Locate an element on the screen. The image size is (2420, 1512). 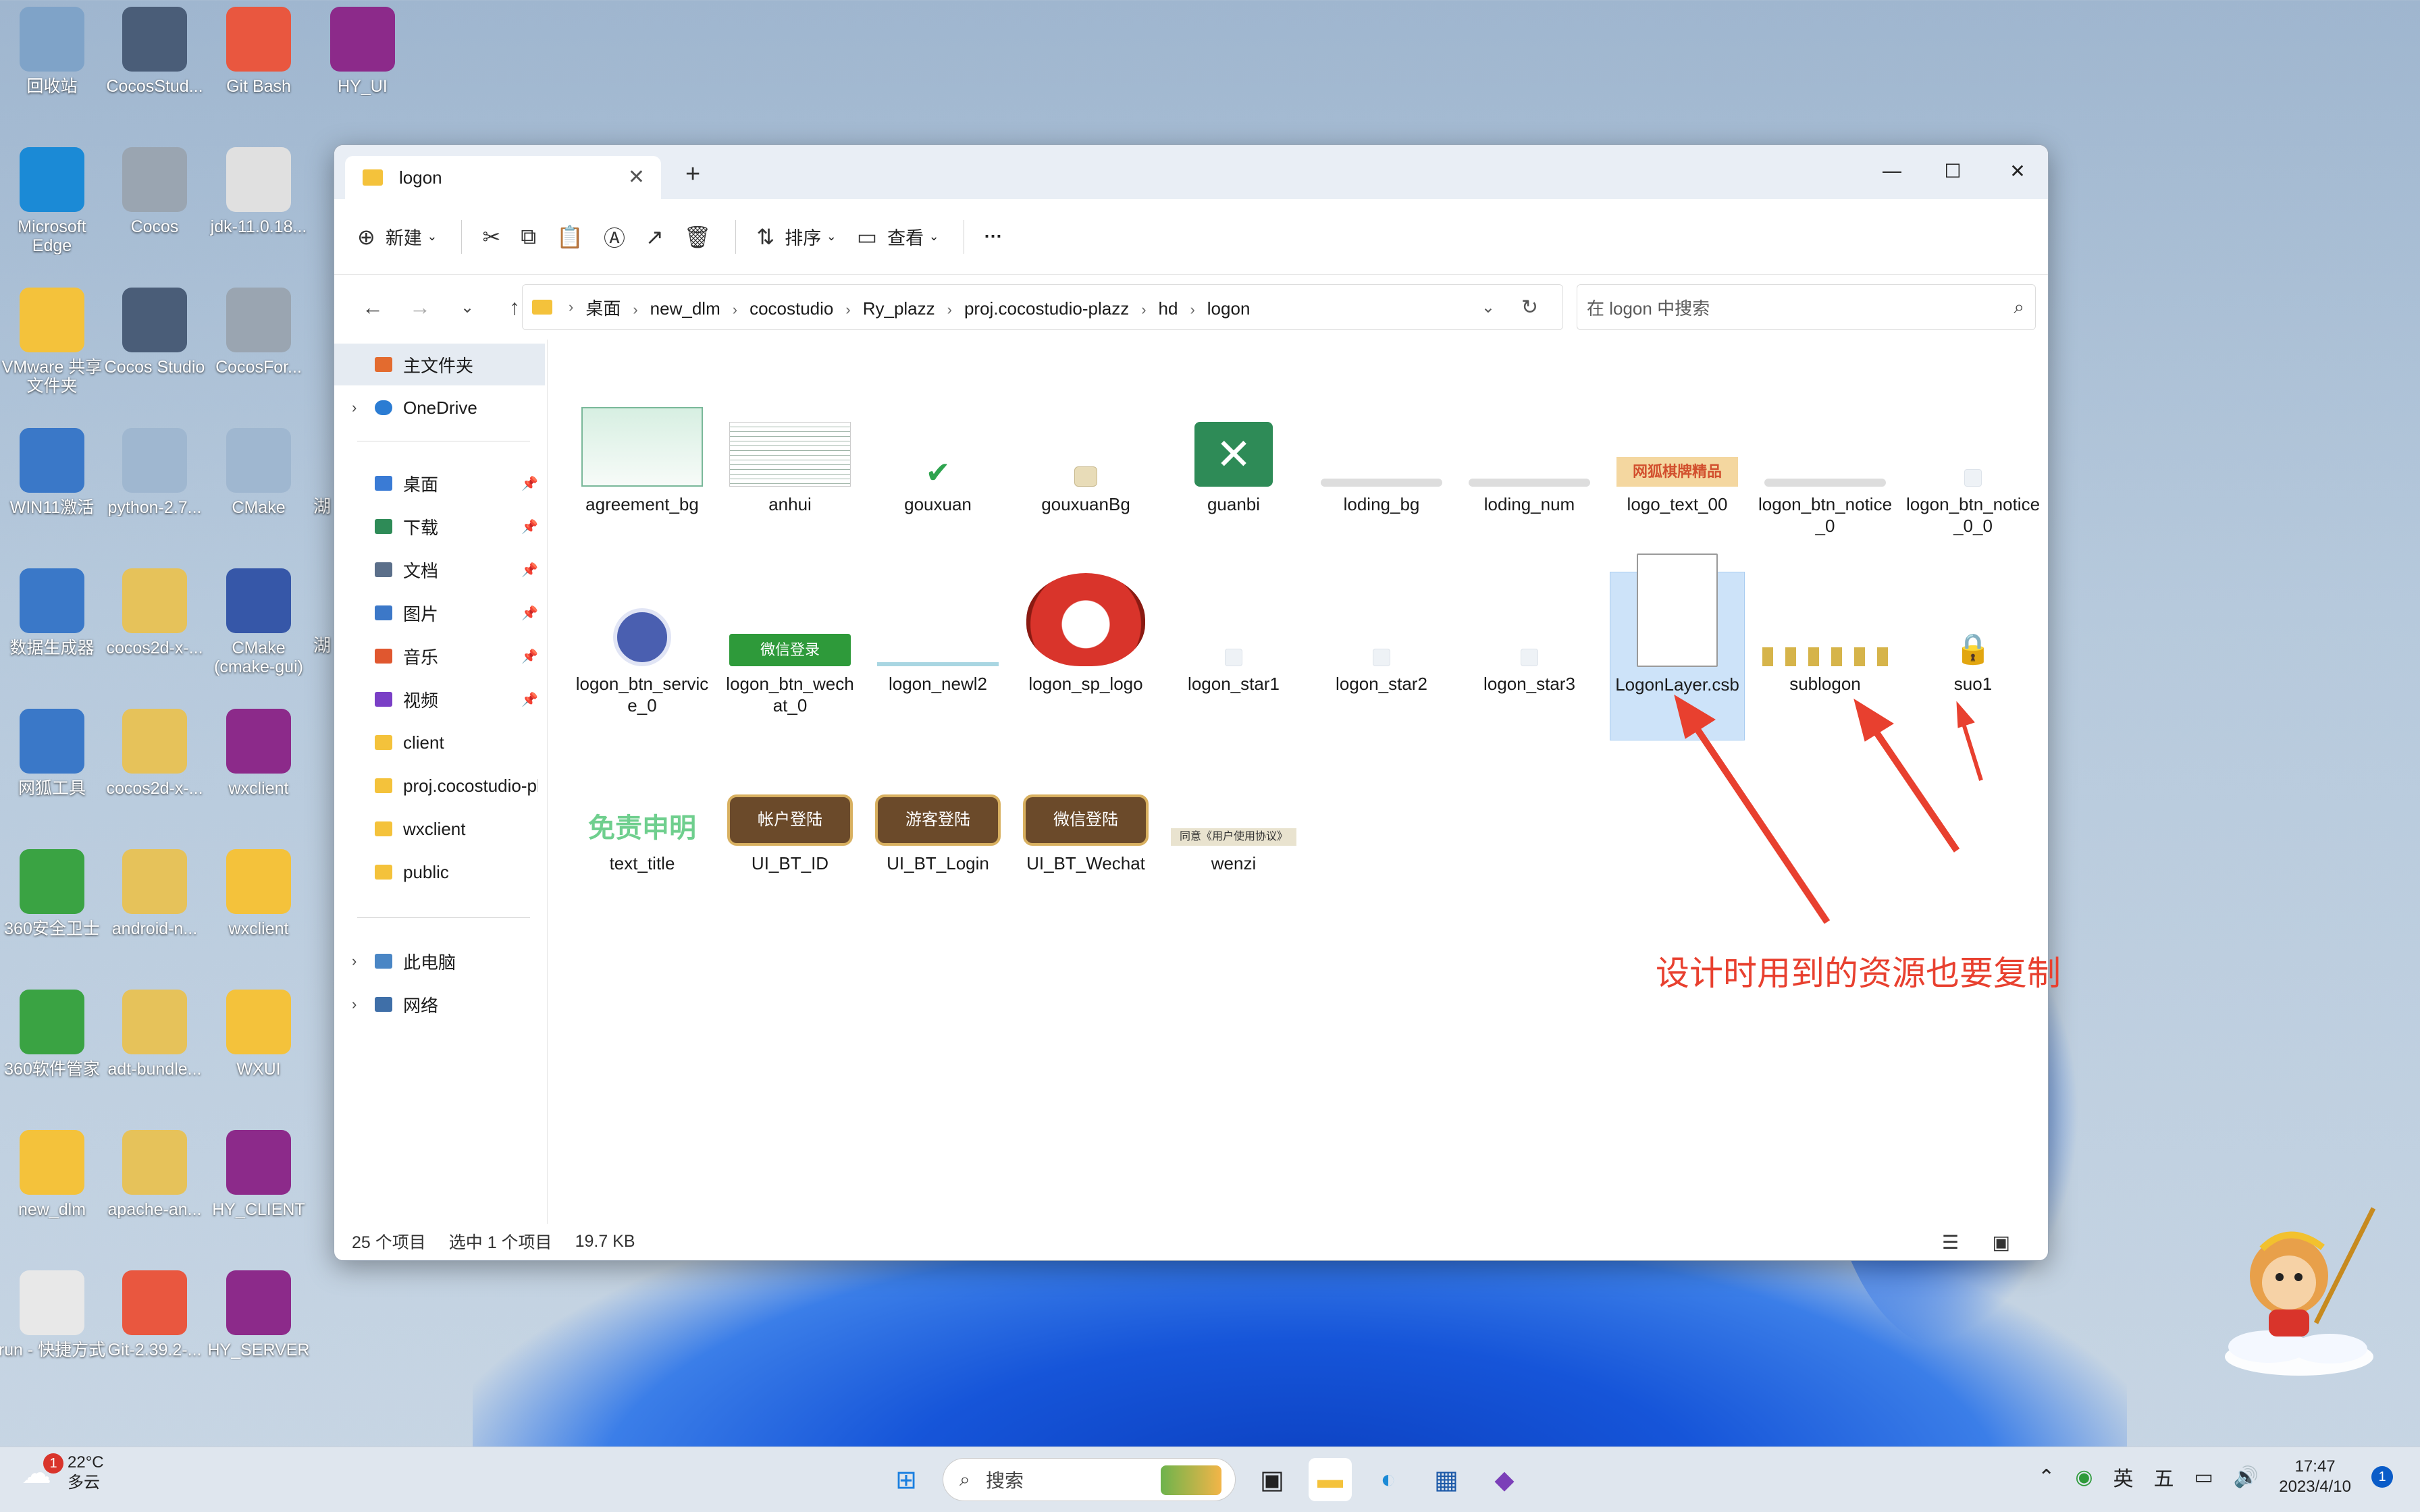
desktop-icon: 360安全卫士 is located at coordinates (52, 912).